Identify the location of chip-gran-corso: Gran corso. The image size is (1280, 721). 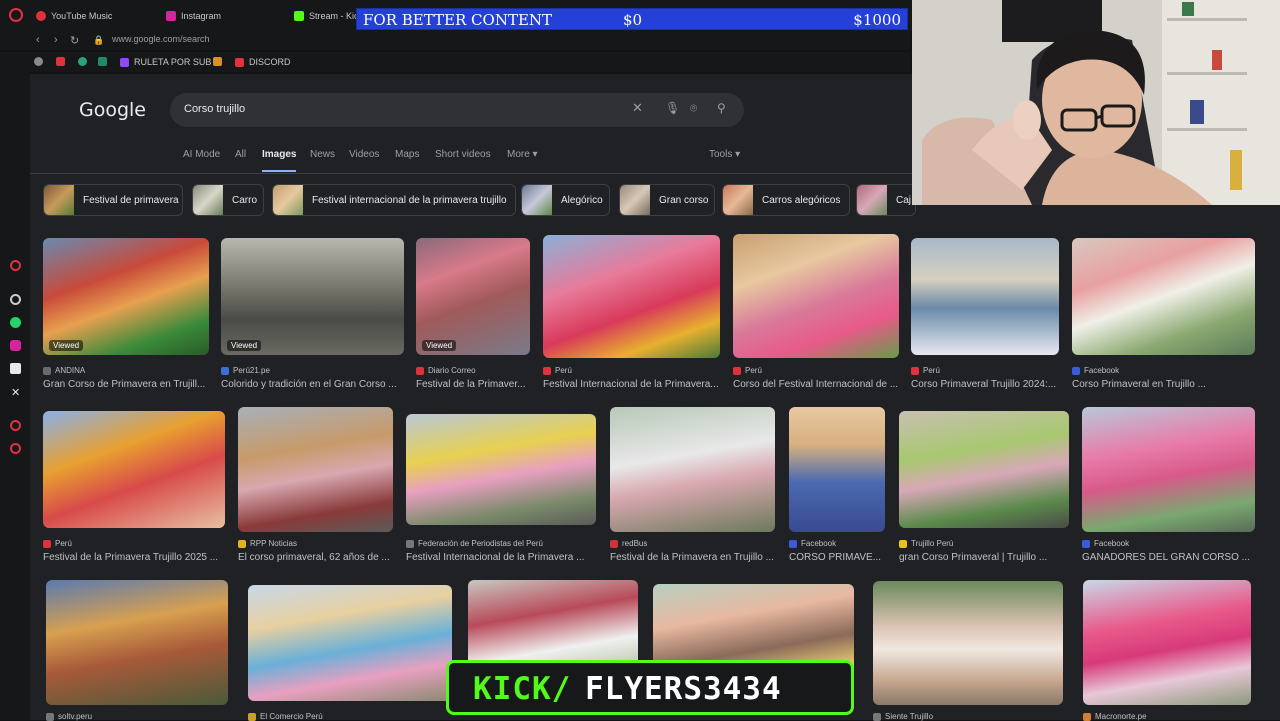
(667, 200).